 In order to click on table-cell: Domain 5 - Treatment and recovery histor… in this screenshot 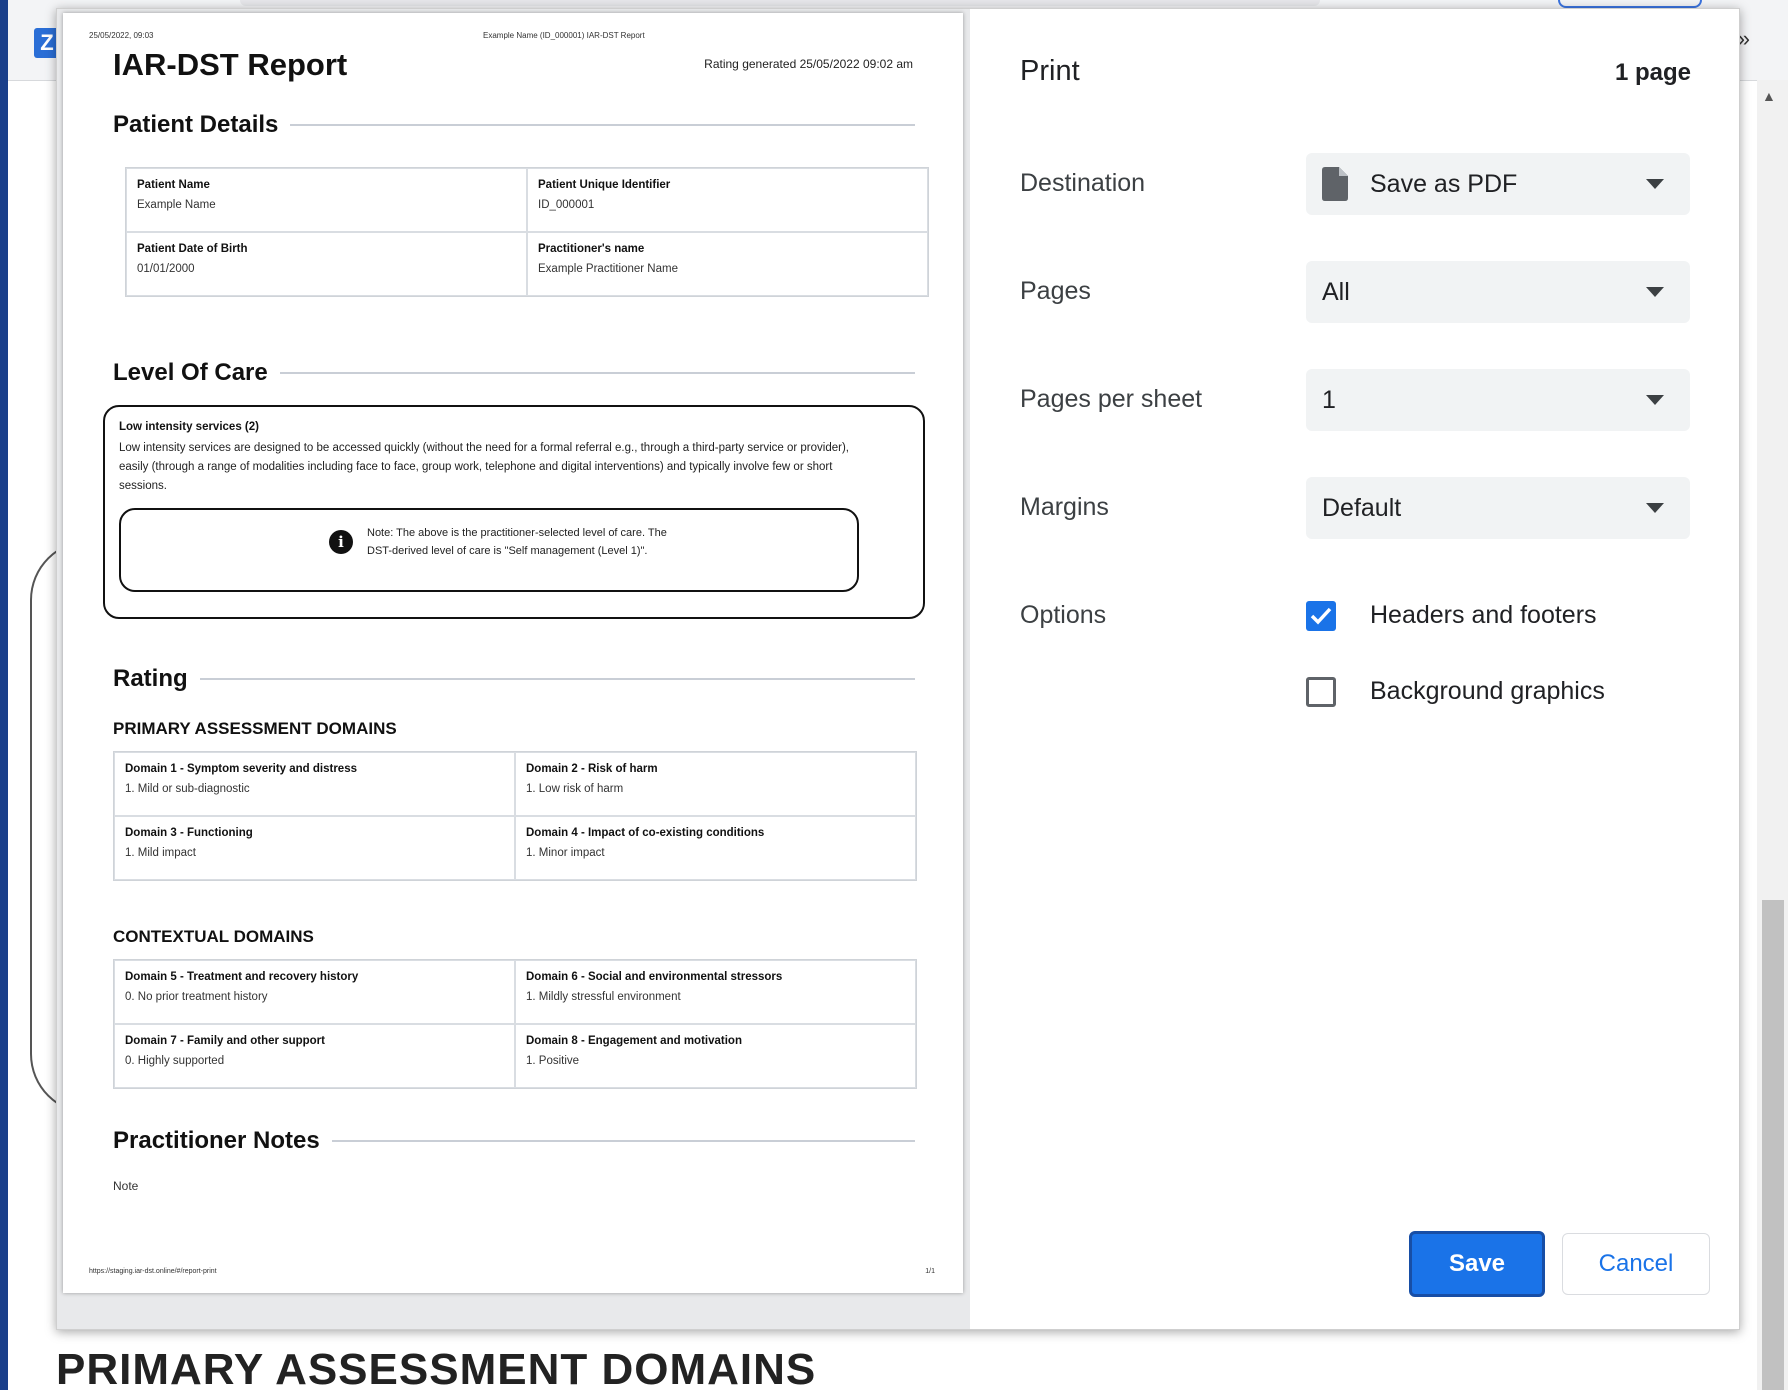, I will do `click(314, 992)`.